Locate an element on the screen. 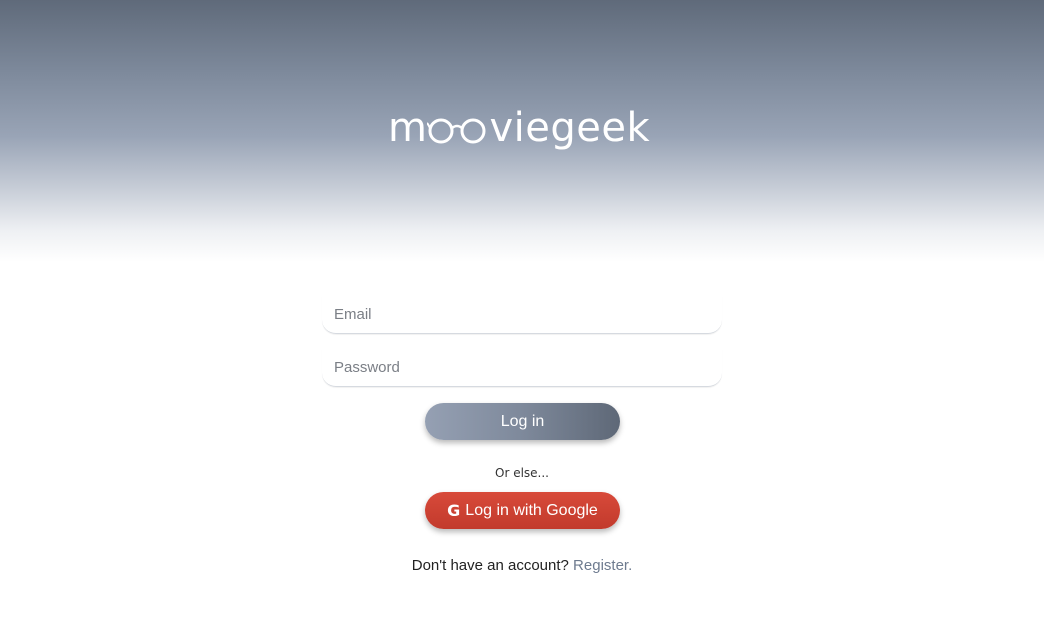 This screenshot has width=1044, height=637. register-prompt: Don't have an account? Register. is located at coordinates (522, 565).